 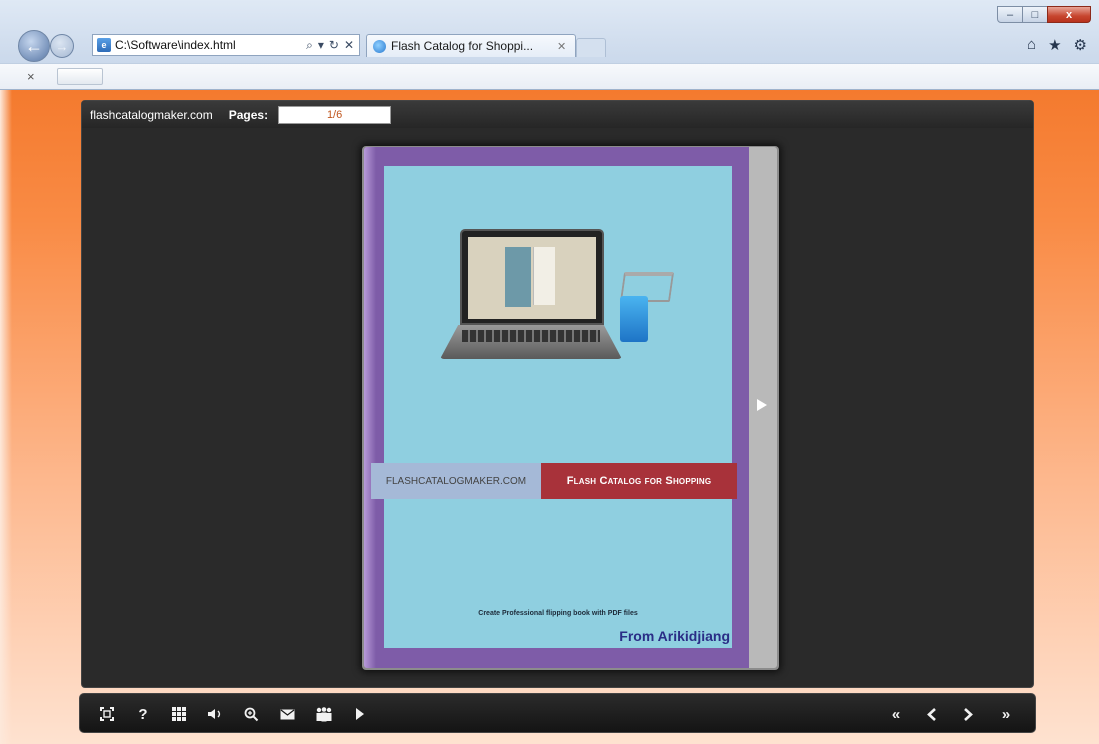 I want to click on zoom-button, so click(x=251, y=714).